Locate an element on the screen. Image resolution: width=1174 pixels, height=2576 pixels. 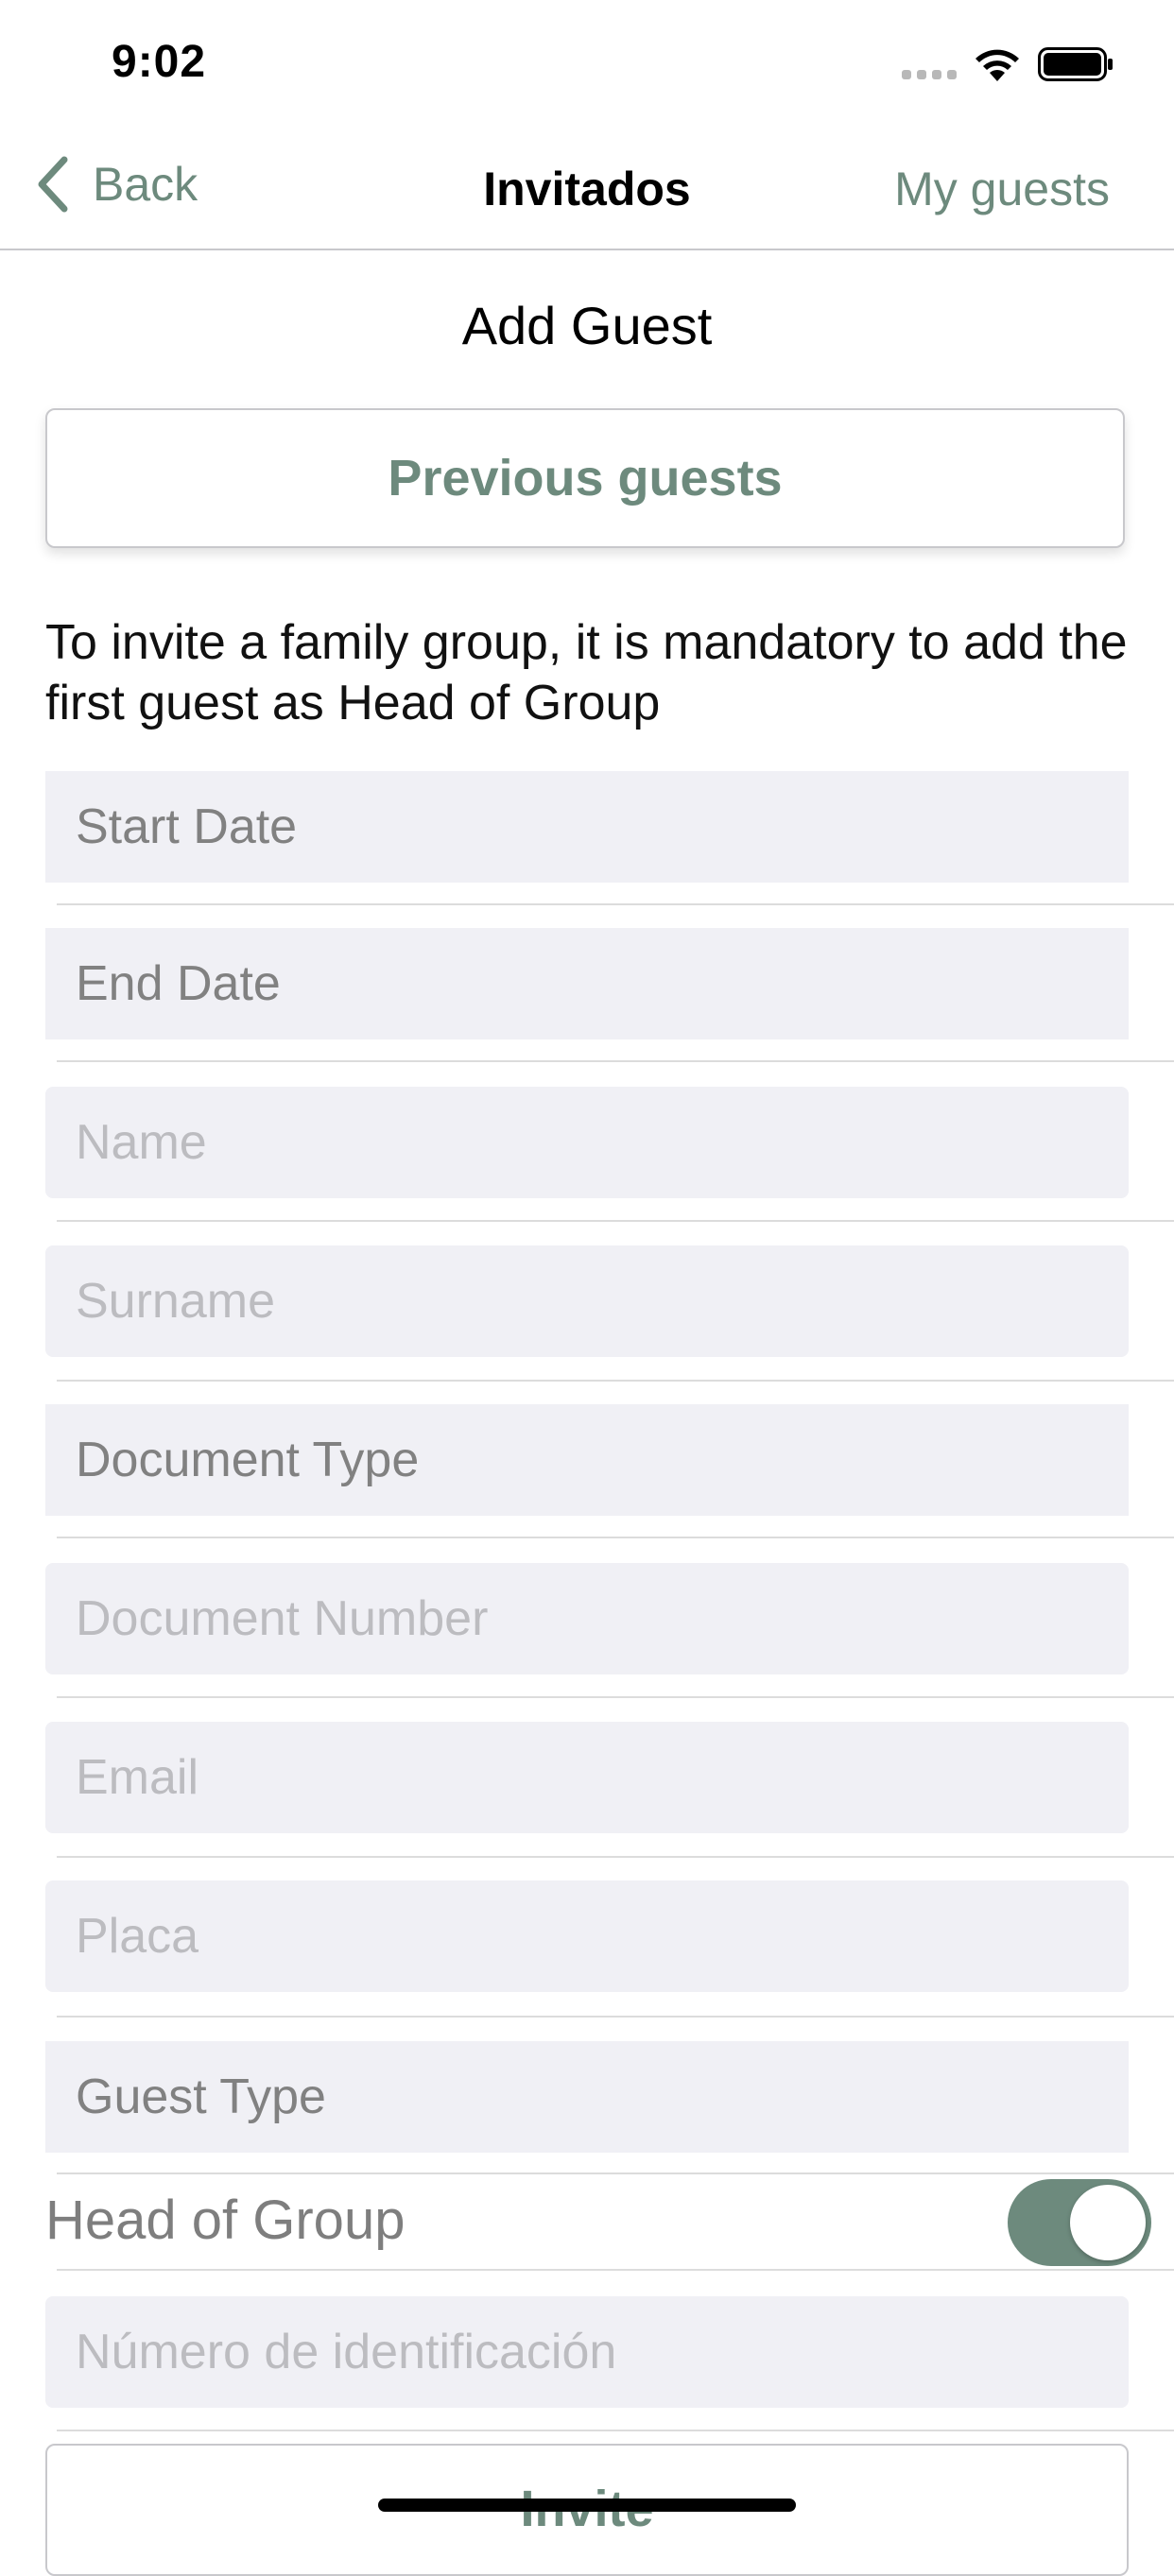
document-type-field: Document Type is located at coordinates (587, 1460).